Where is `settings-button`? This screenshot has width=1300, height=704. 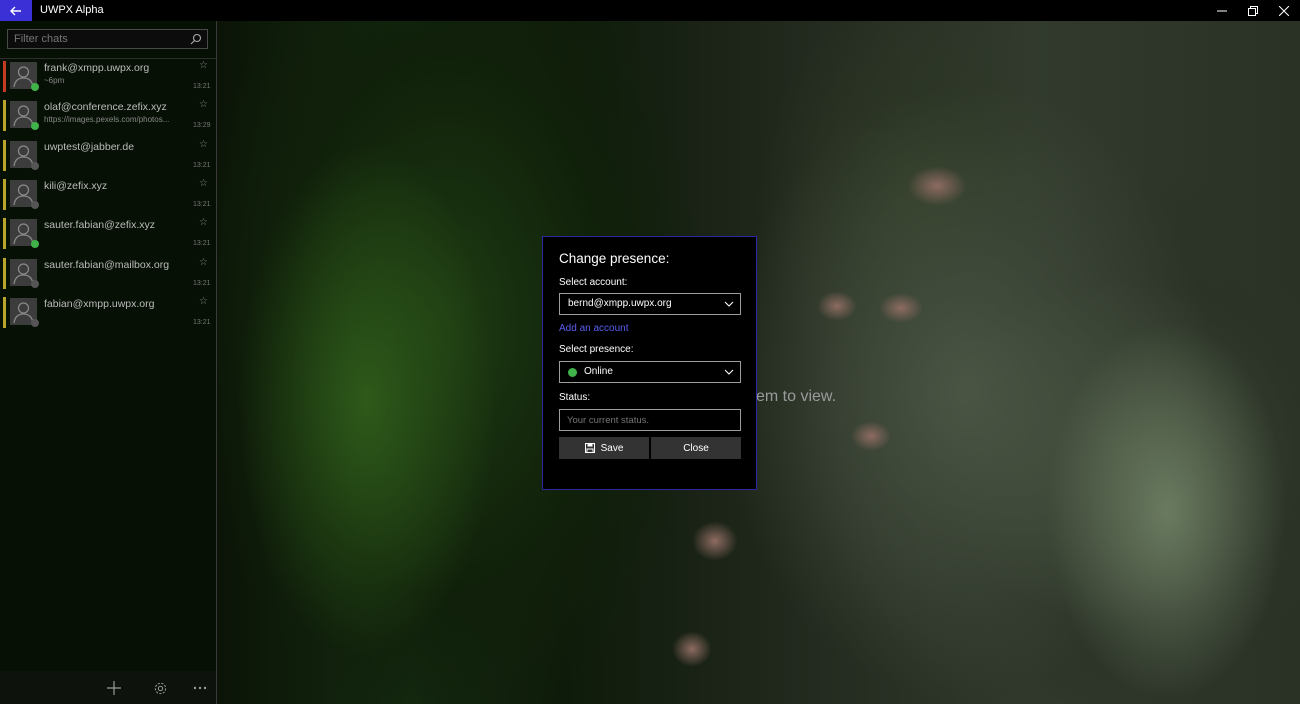 settings-button is located at coordinates (160, 688).